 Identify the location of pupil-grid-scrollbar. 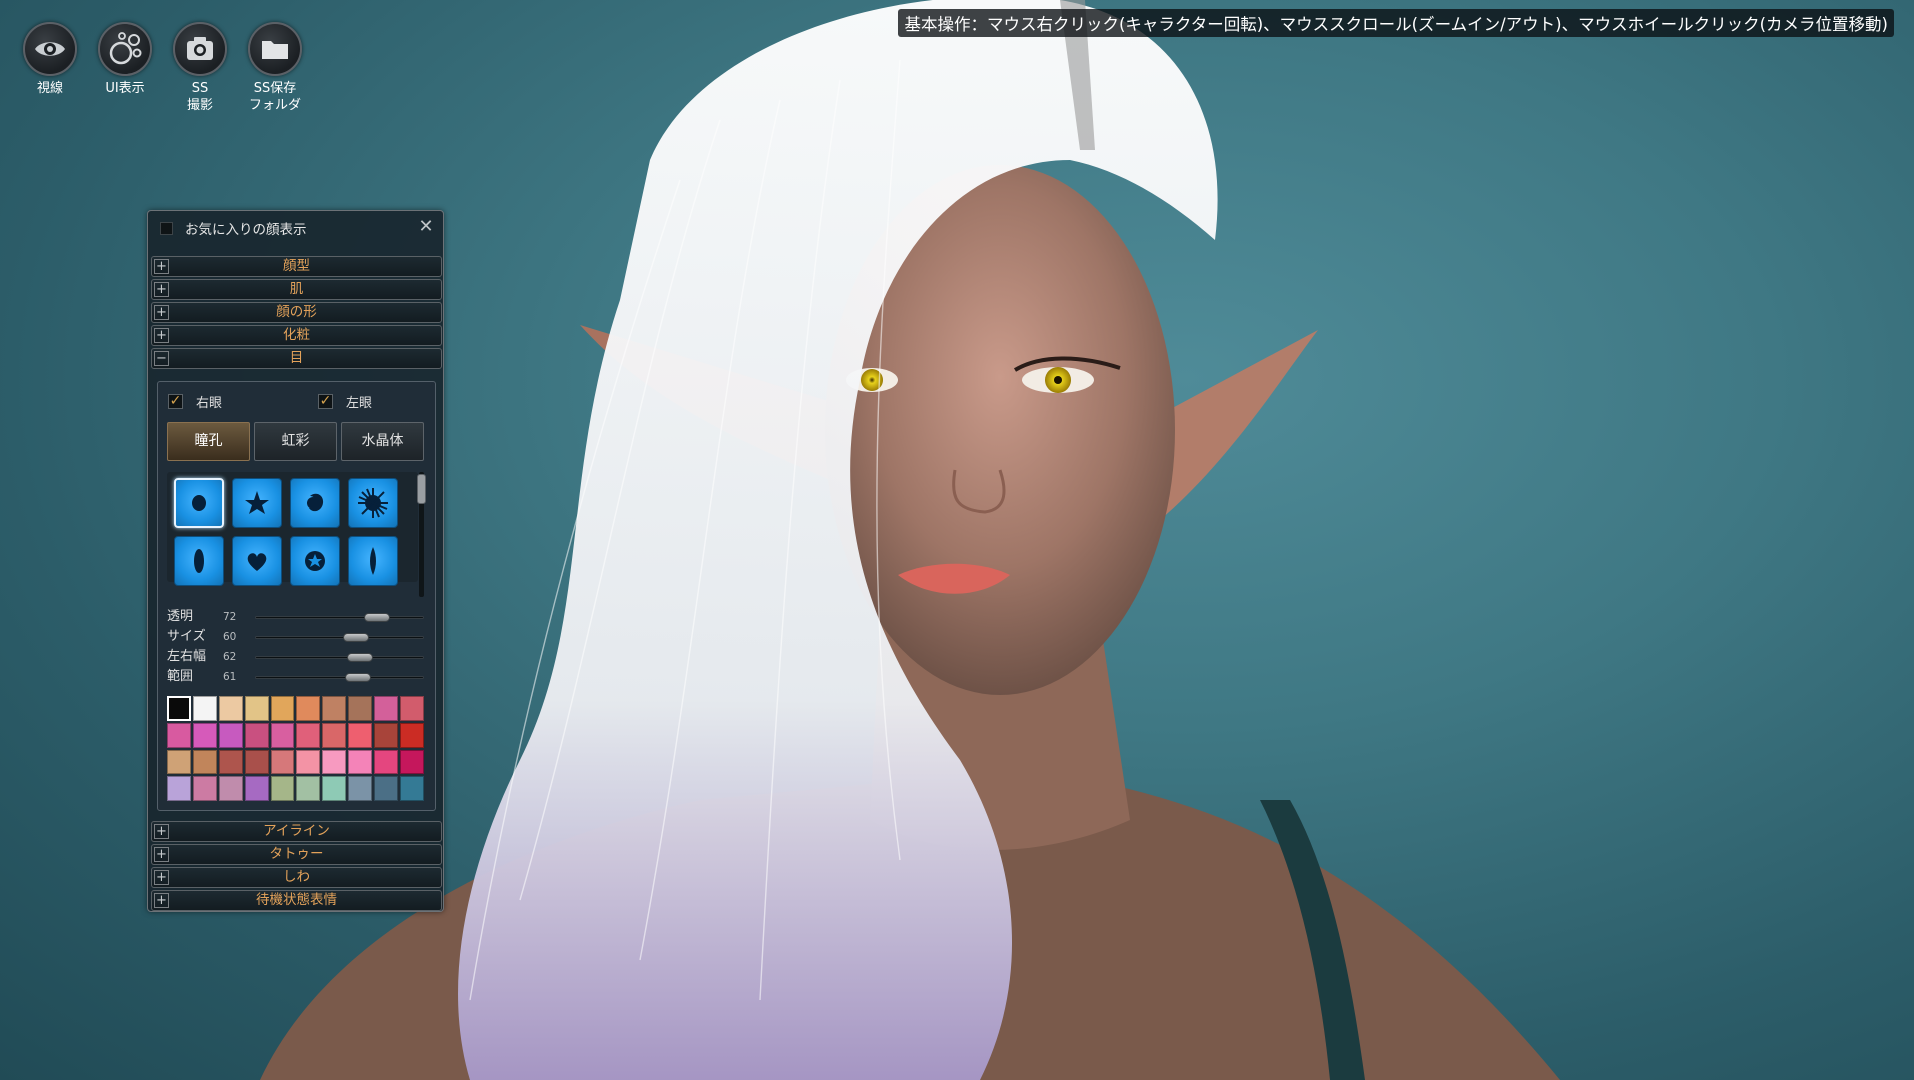
(421, 534).